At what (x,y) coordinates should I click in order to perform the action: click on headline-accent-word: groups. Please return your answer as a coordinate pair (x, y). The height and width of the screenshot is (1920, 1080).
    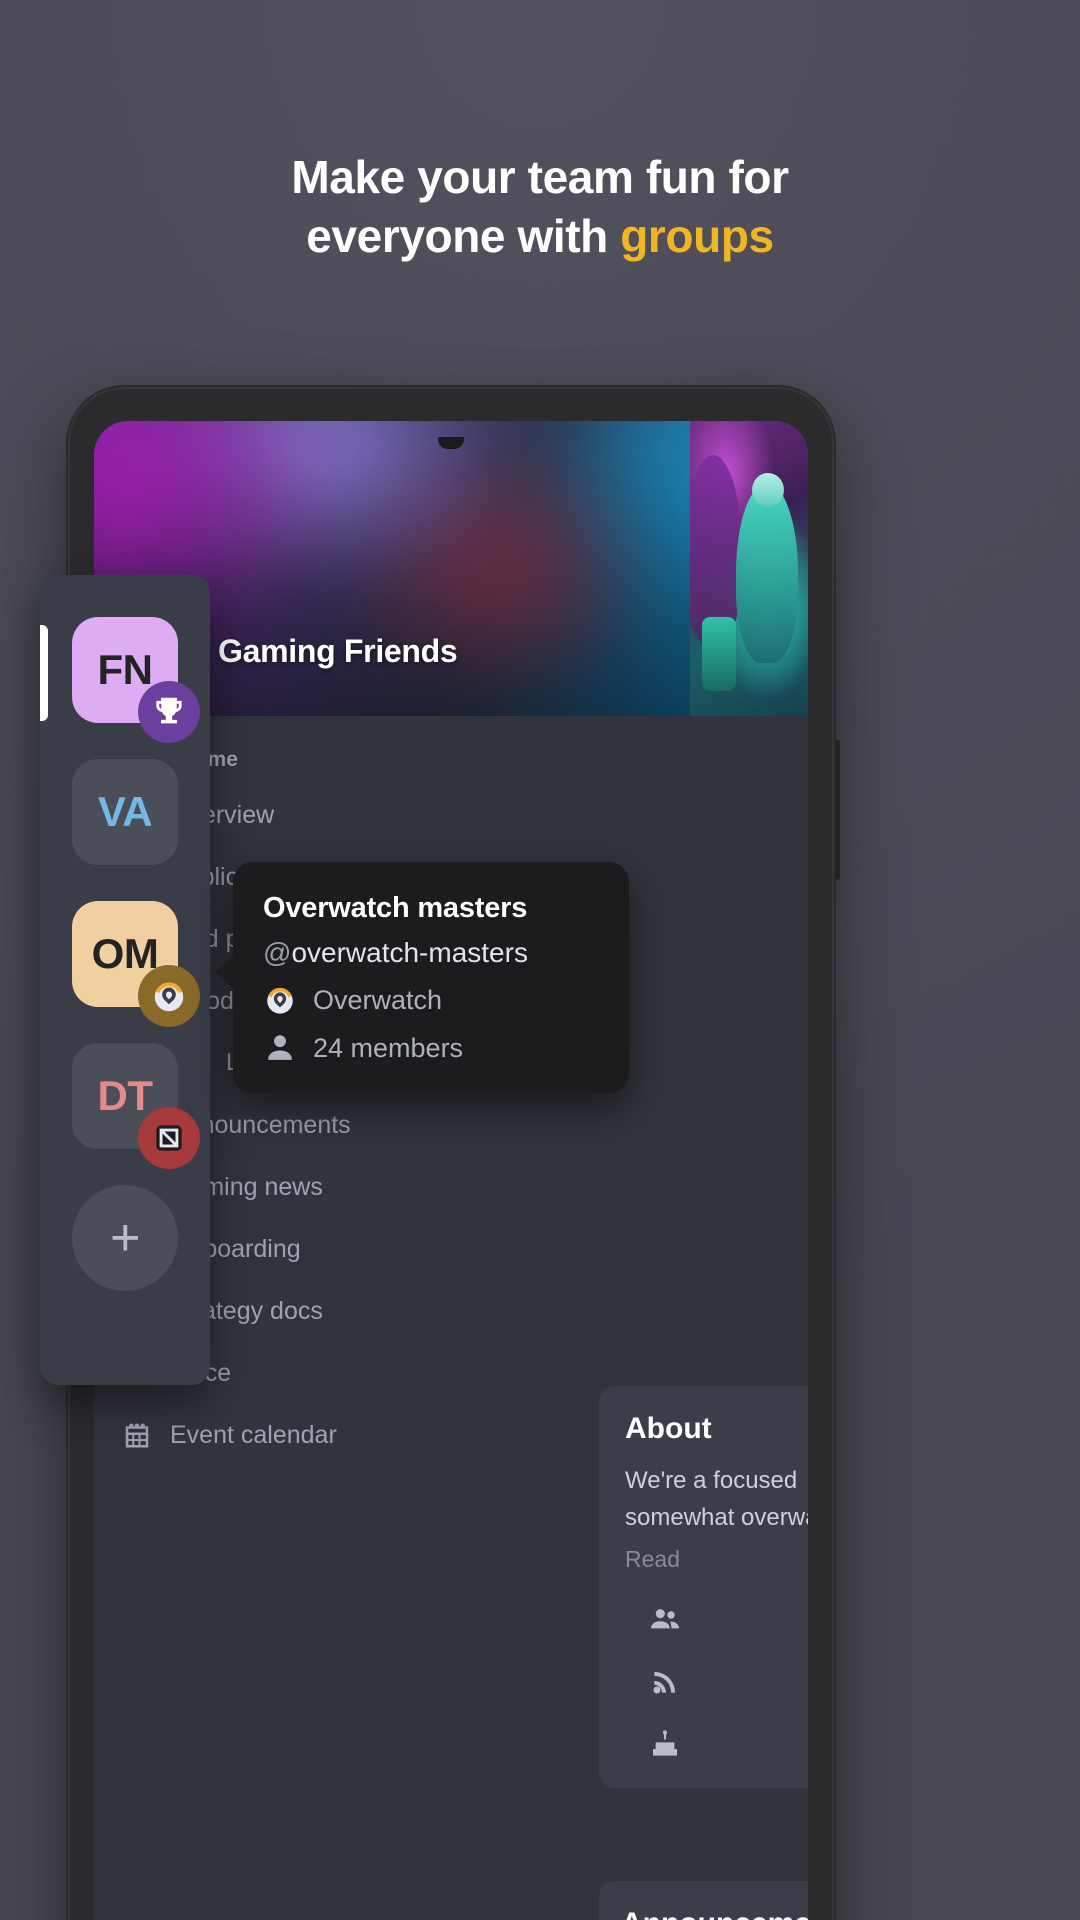
    Looking at the image, I should click on (697, 235).